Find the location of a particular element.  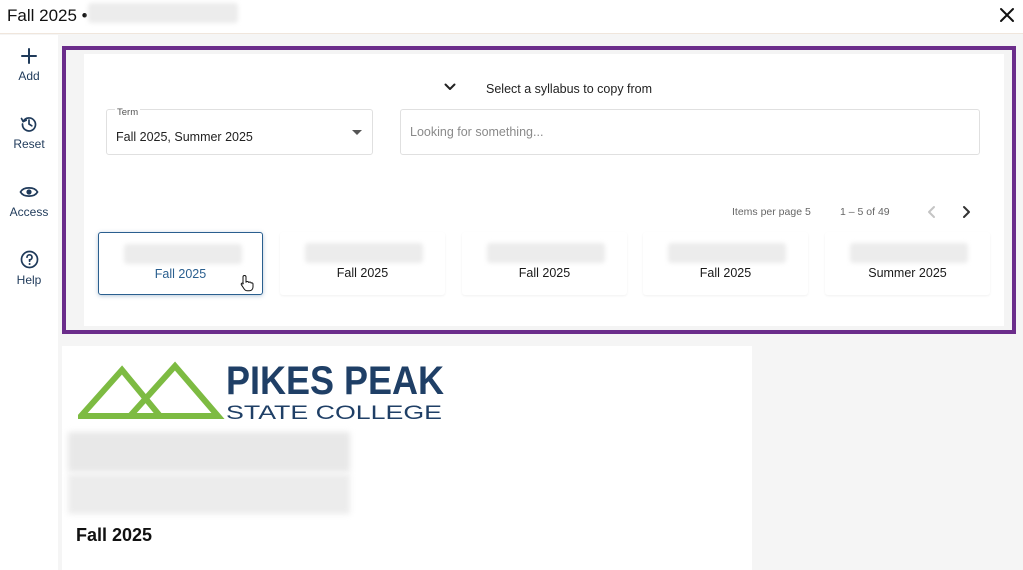

sidebar-item-reset: Reset is located at coordinates (29, 143).